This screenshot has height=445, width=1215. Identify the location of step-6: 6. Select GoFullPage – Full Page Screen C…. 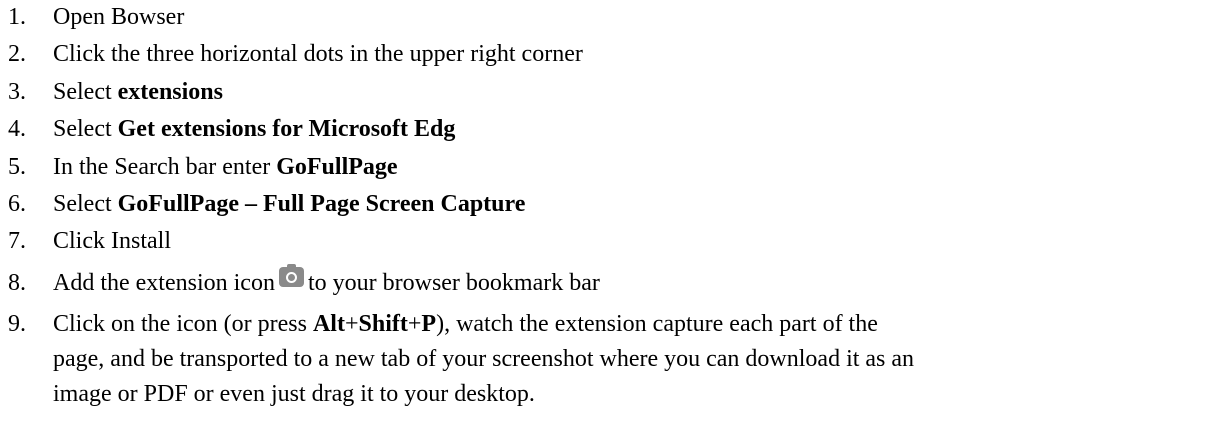
(606, 204).